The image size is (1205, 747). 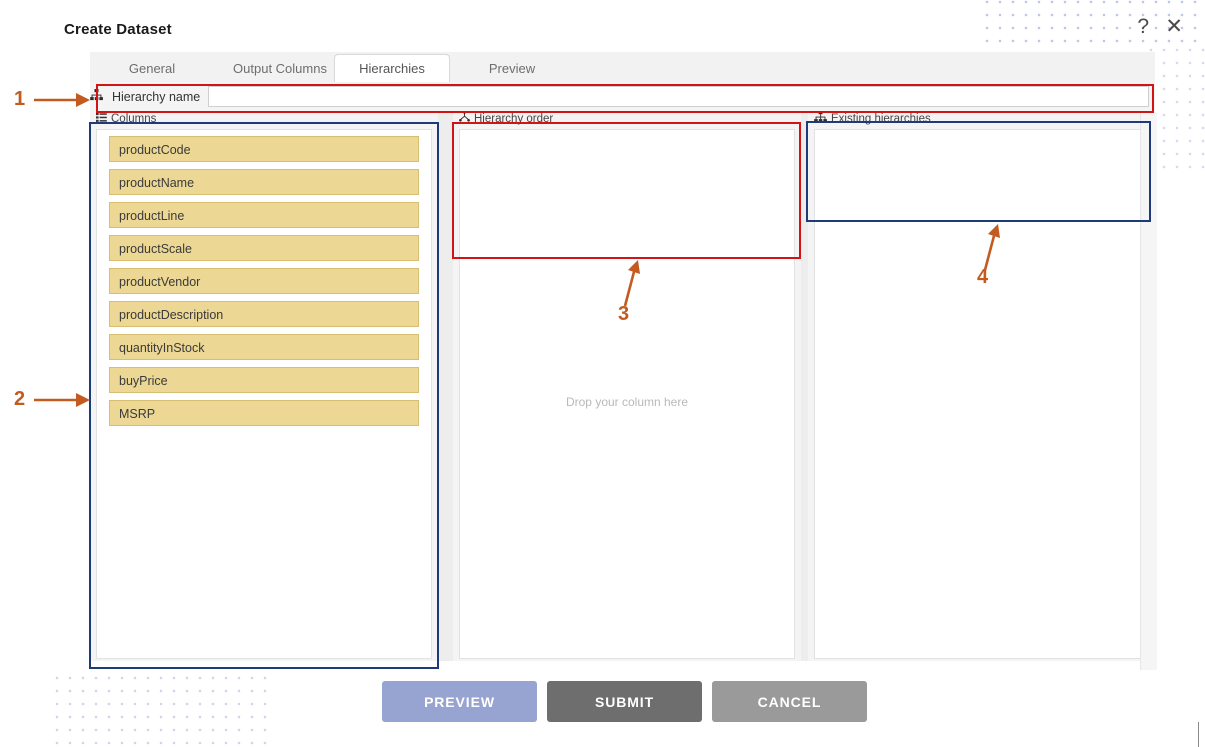 I want to click on hierarchy-name-row: Hierarchy name, so click(x=622, y=96).